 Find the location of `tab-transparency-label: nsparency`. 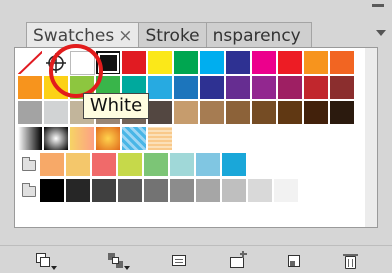

tab-transparency-label: nsparency is located at coordinates (256, 36).